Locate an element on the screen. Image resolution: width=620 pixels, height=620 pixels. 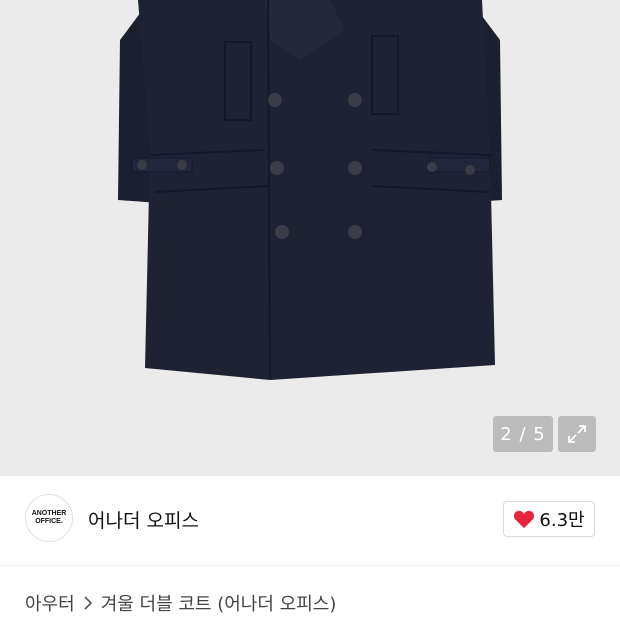
like-count: 6.3만 is located at coordinates (562, 520).